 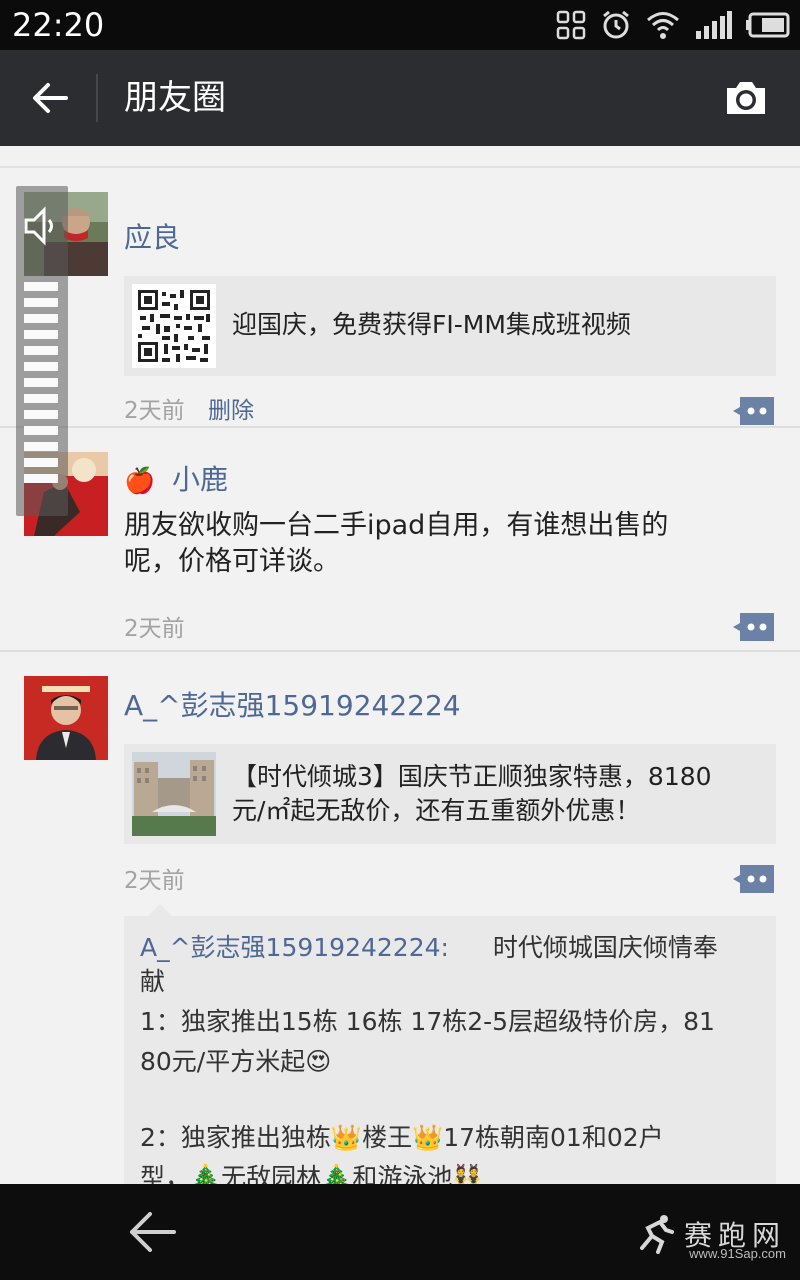 What do you see at coordinates (160, 910) in the screenshot?
I see `comment-pointer` at bounding box center [160, 910].